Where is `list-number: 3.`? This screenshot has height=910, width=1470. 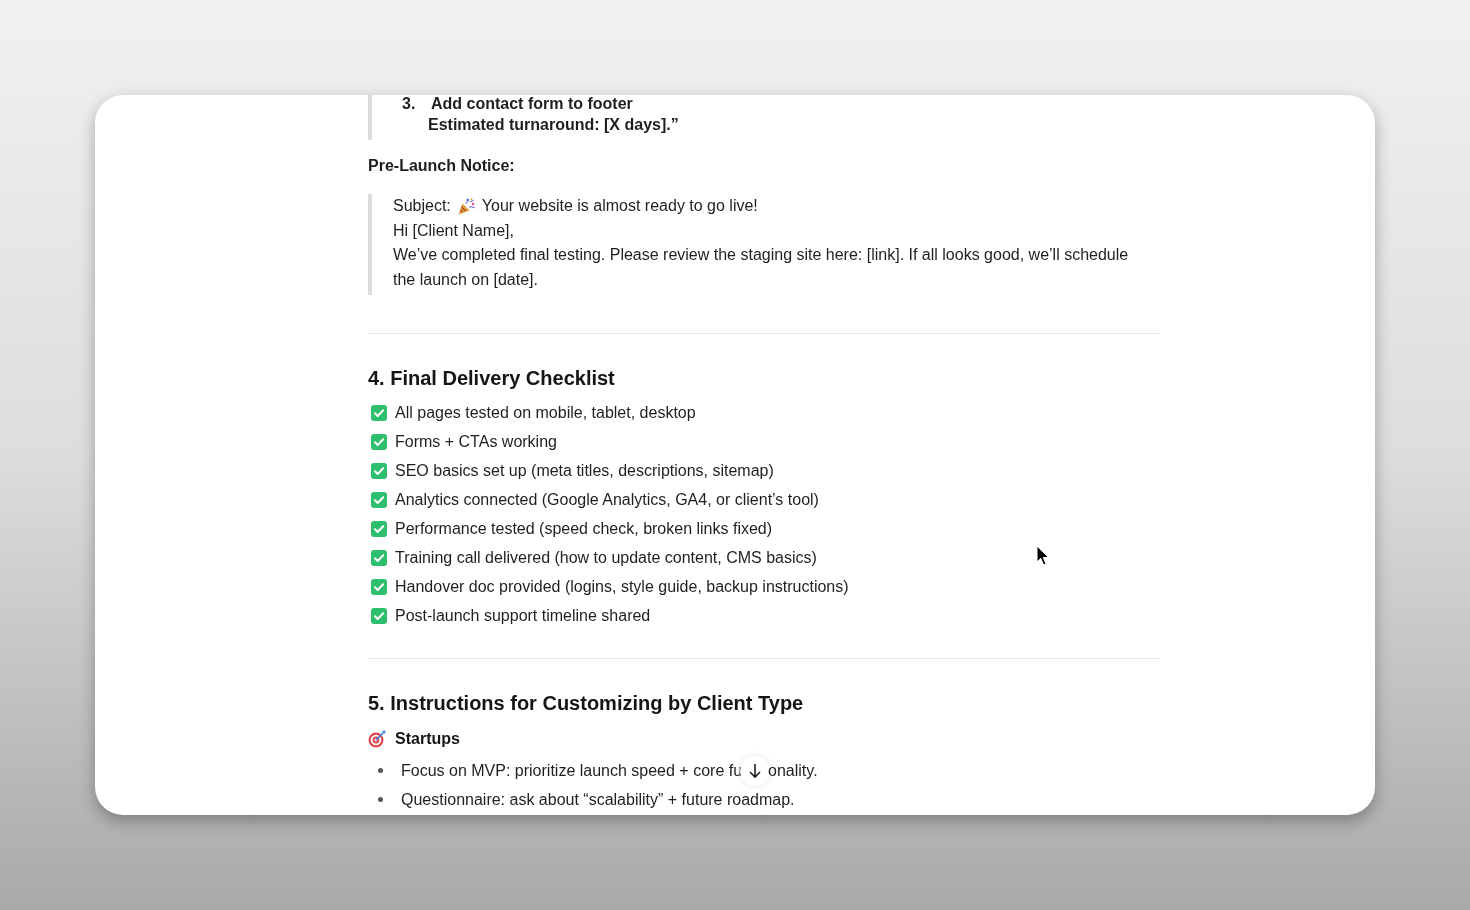 list-number: 3. is located at coordinates (409, 104).